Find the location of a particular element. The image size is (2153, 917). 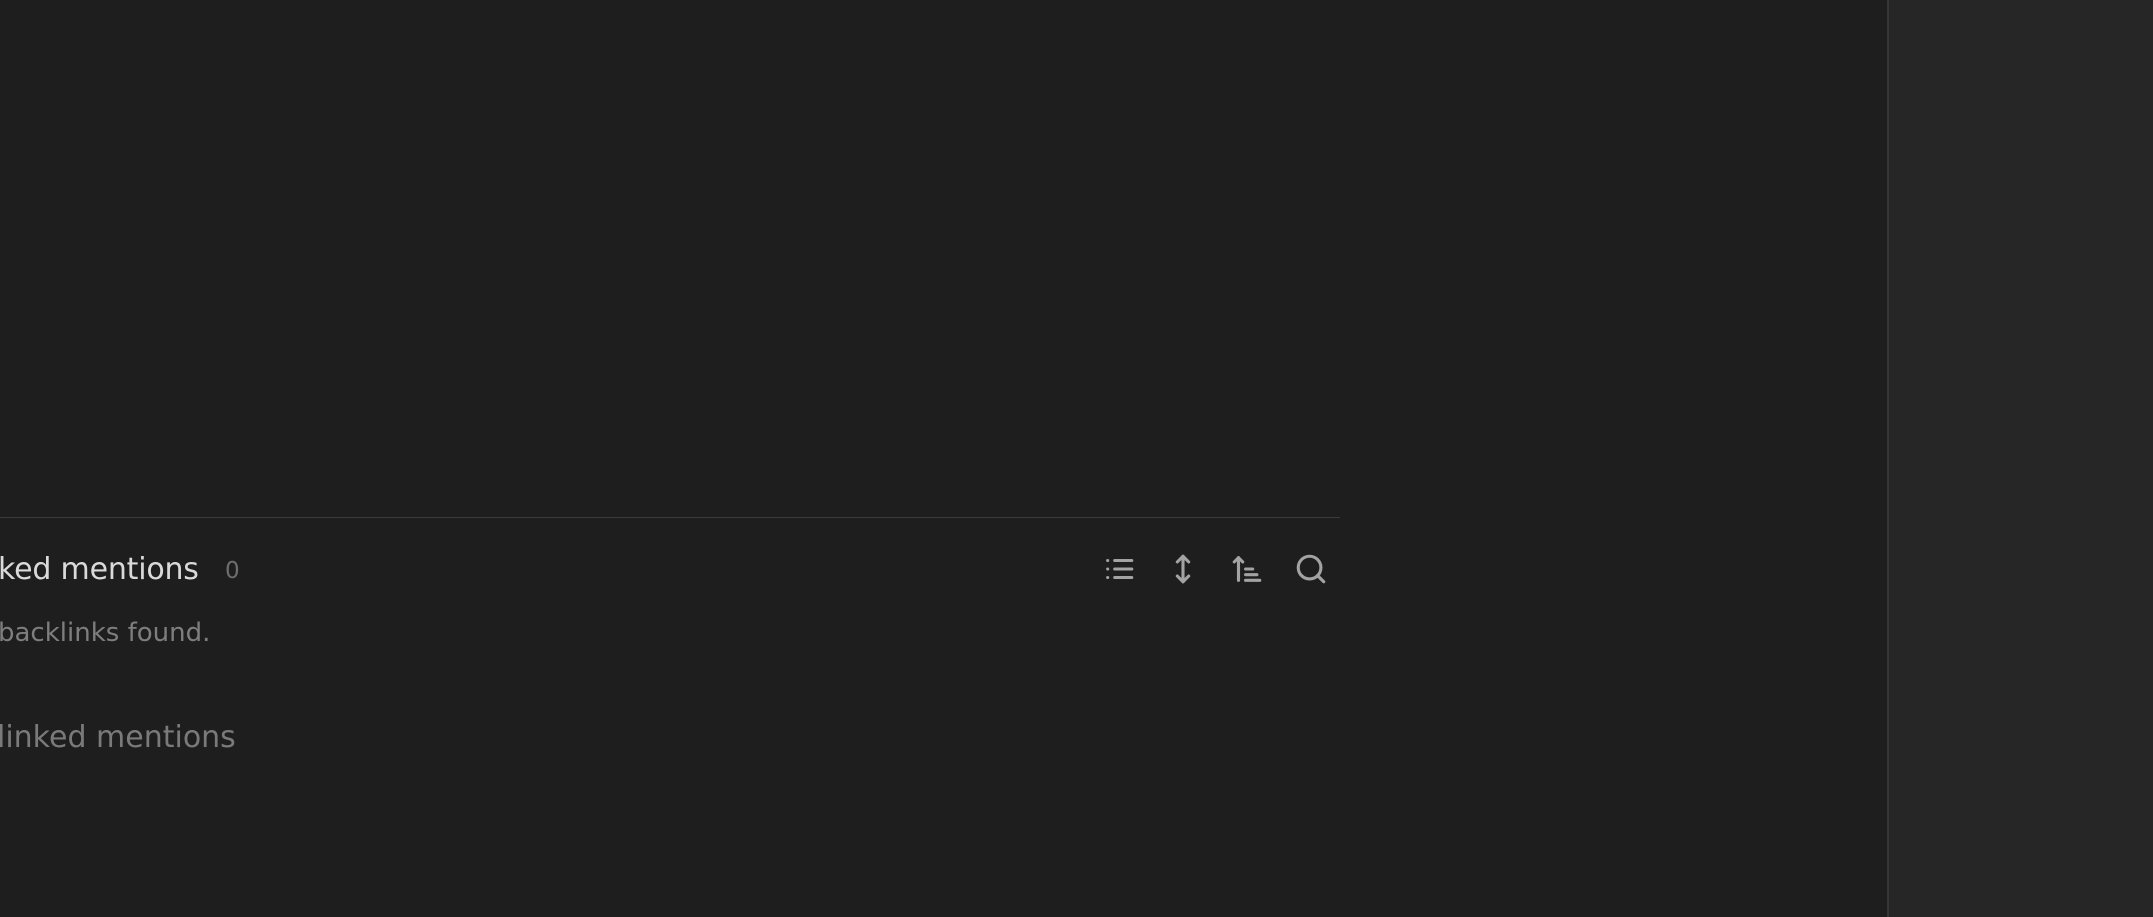

show-more-context-button is located at coordinates (1183, 569).